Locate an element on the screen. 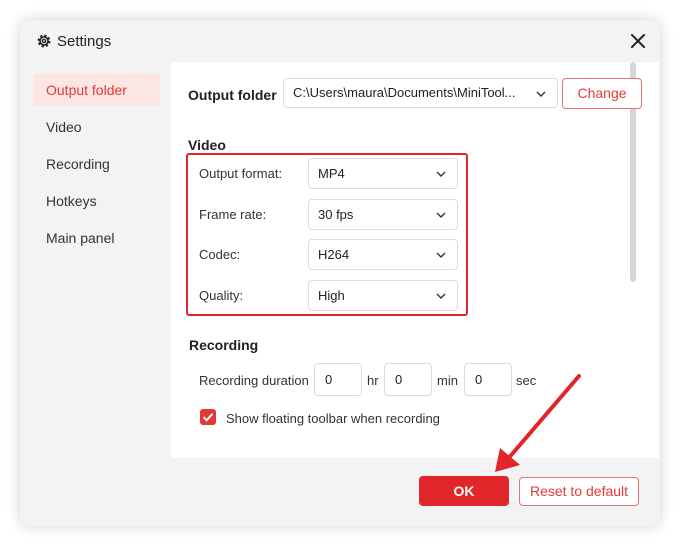 The width and height of the screenshot is (680, 547). frame-rate-select: 30 fps is located at coordinates (383, 214).